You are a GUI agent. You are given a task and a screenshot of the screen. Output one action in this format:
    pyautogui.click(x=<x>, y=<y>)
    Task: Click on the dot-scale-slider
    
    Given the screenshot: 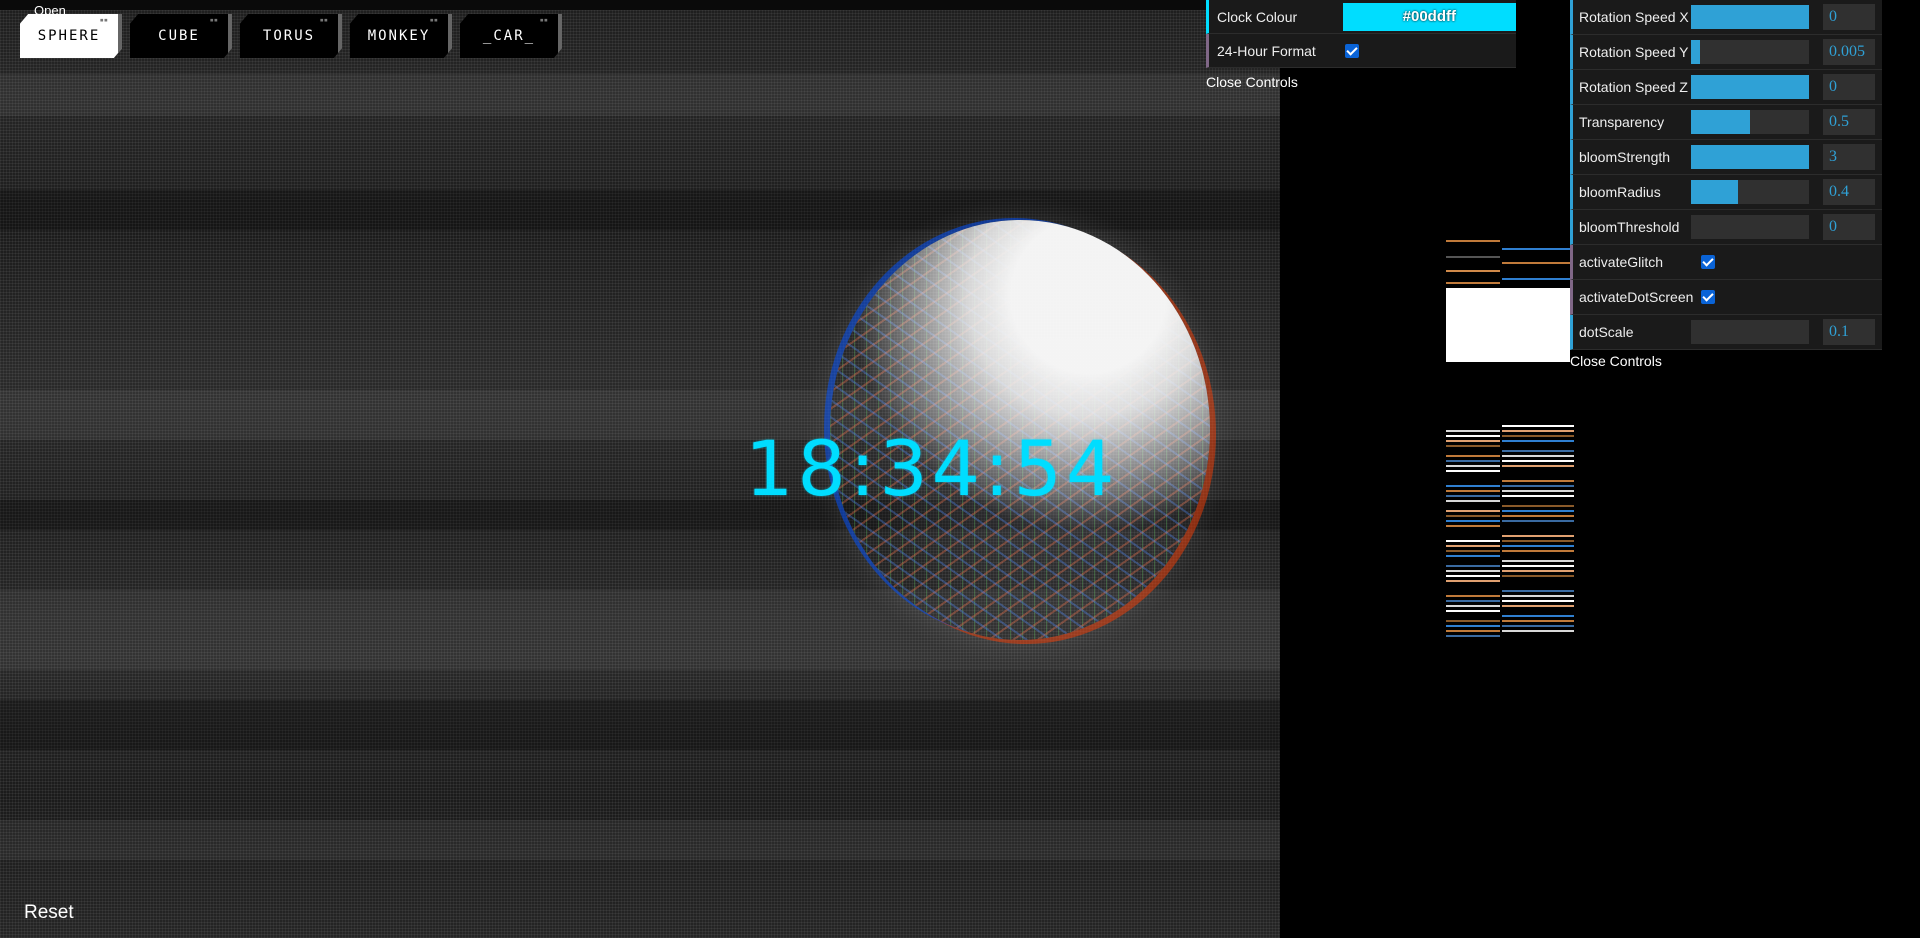 What is the action you would take?
    pyautogui.click(x=1750, y=332)
    